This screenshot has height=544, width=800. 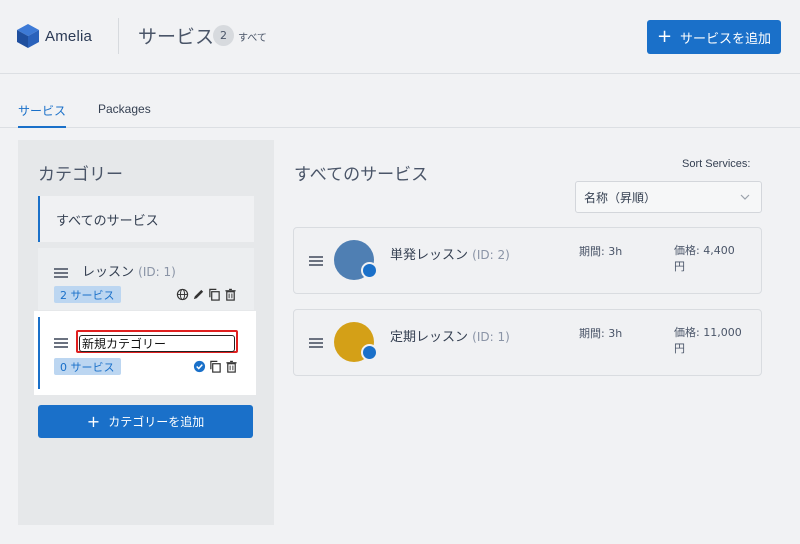 What do you see at coordinates (527, 260) in the screenshot?
I see `service-card: 単発レッスン (ID: 2) 期間: 3h 価格: 4,400 円` at bounding box center [527, 260].